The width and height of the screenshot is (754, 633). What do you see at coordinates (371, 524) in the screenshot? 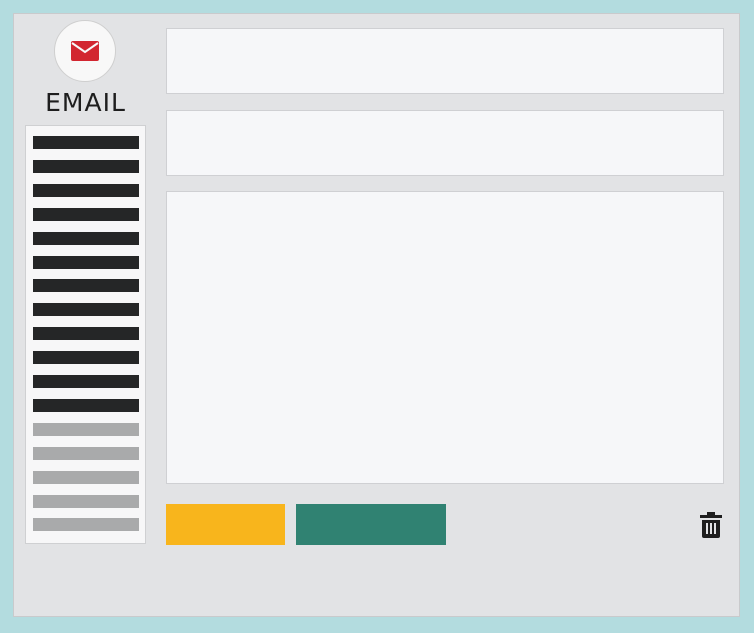
I see `green-action-button` at bounding box center [371, 524].